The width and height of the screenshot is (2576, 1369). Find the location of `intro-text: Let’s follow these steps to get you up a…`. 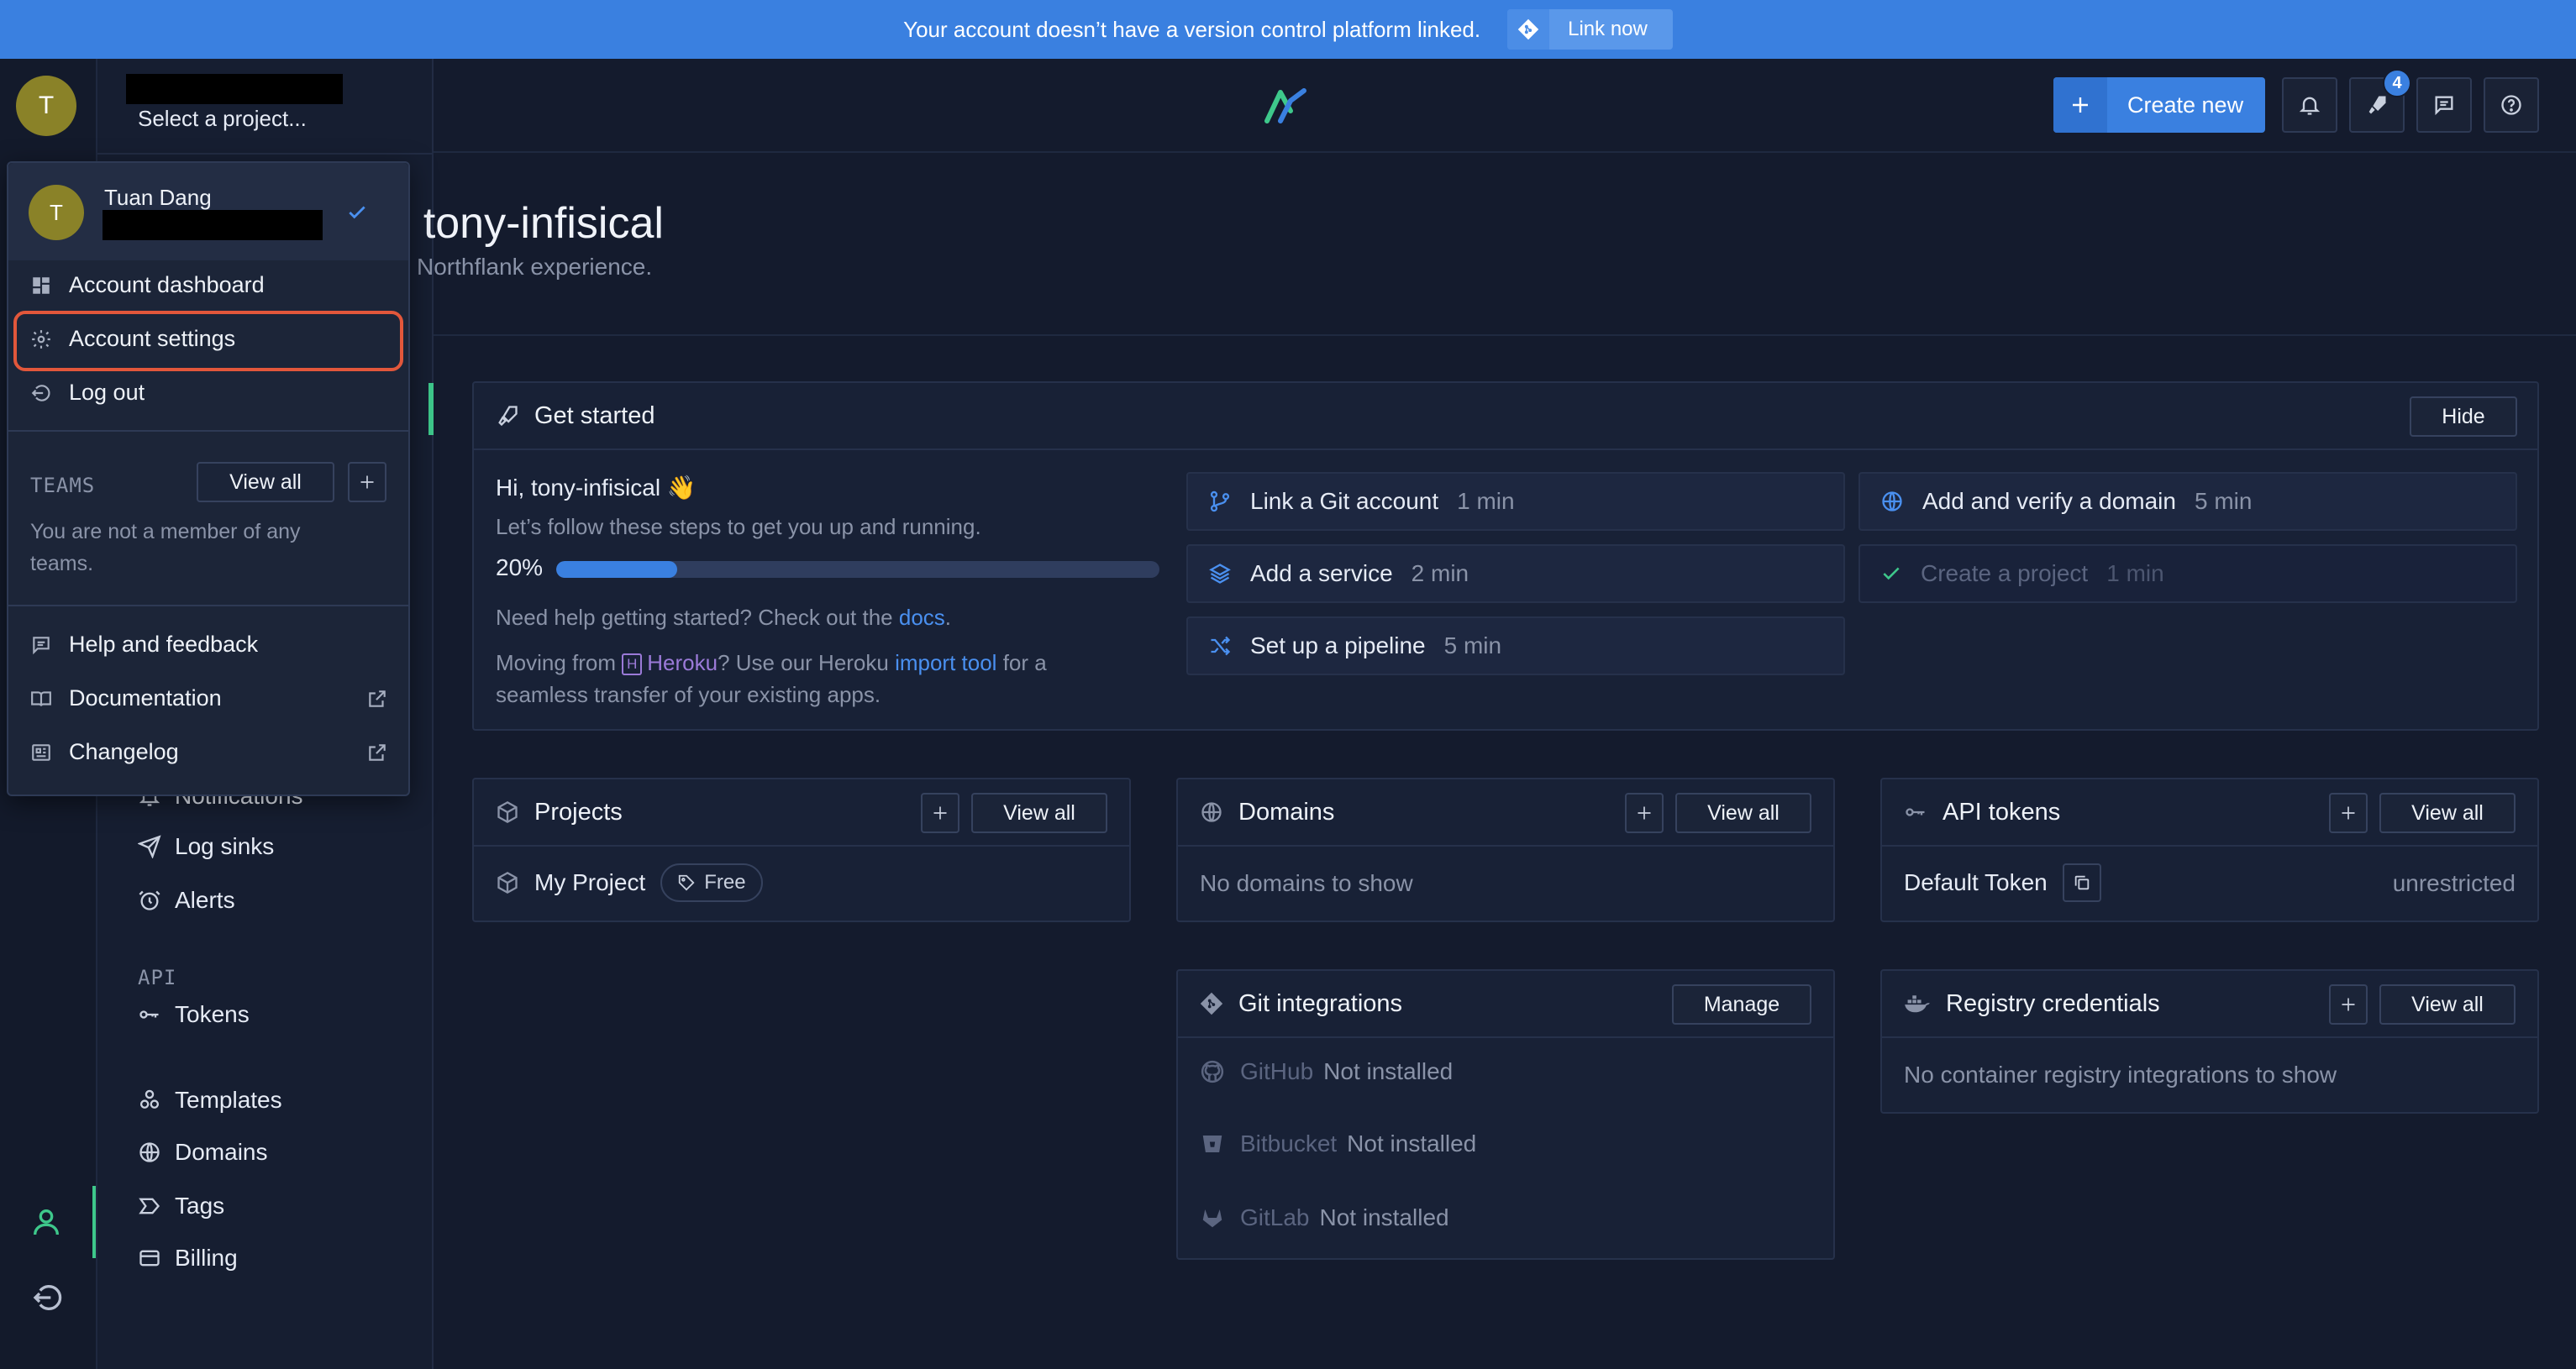

intro-text: Let’s follow these steps to get you up a… is located at coordinates (738, 526).